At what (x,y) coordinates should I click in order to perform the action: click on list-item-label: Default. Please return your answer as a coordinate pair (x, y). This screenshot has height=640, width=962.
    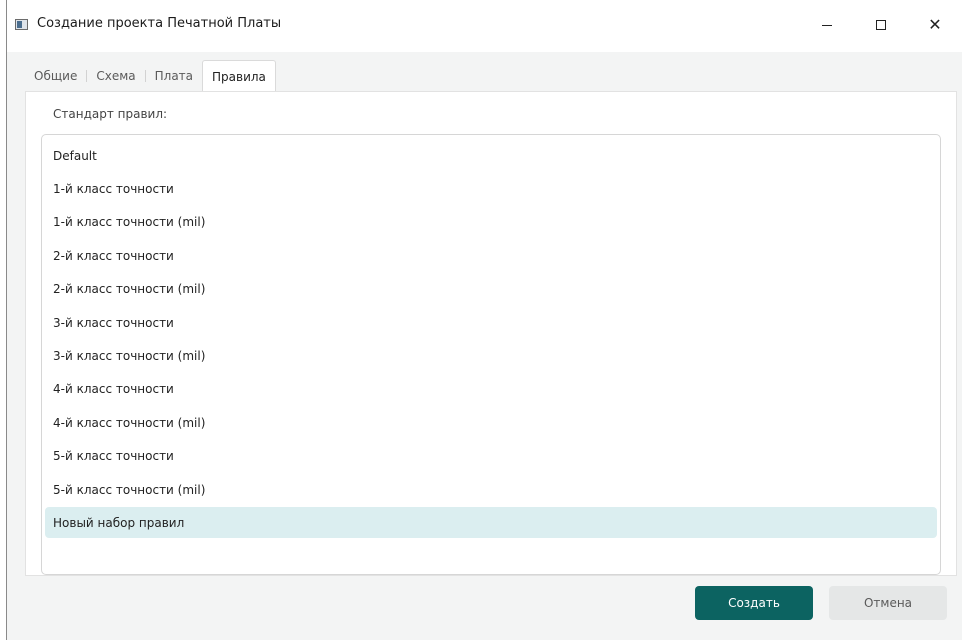
    Looking at the image, I should click on (75, 155).